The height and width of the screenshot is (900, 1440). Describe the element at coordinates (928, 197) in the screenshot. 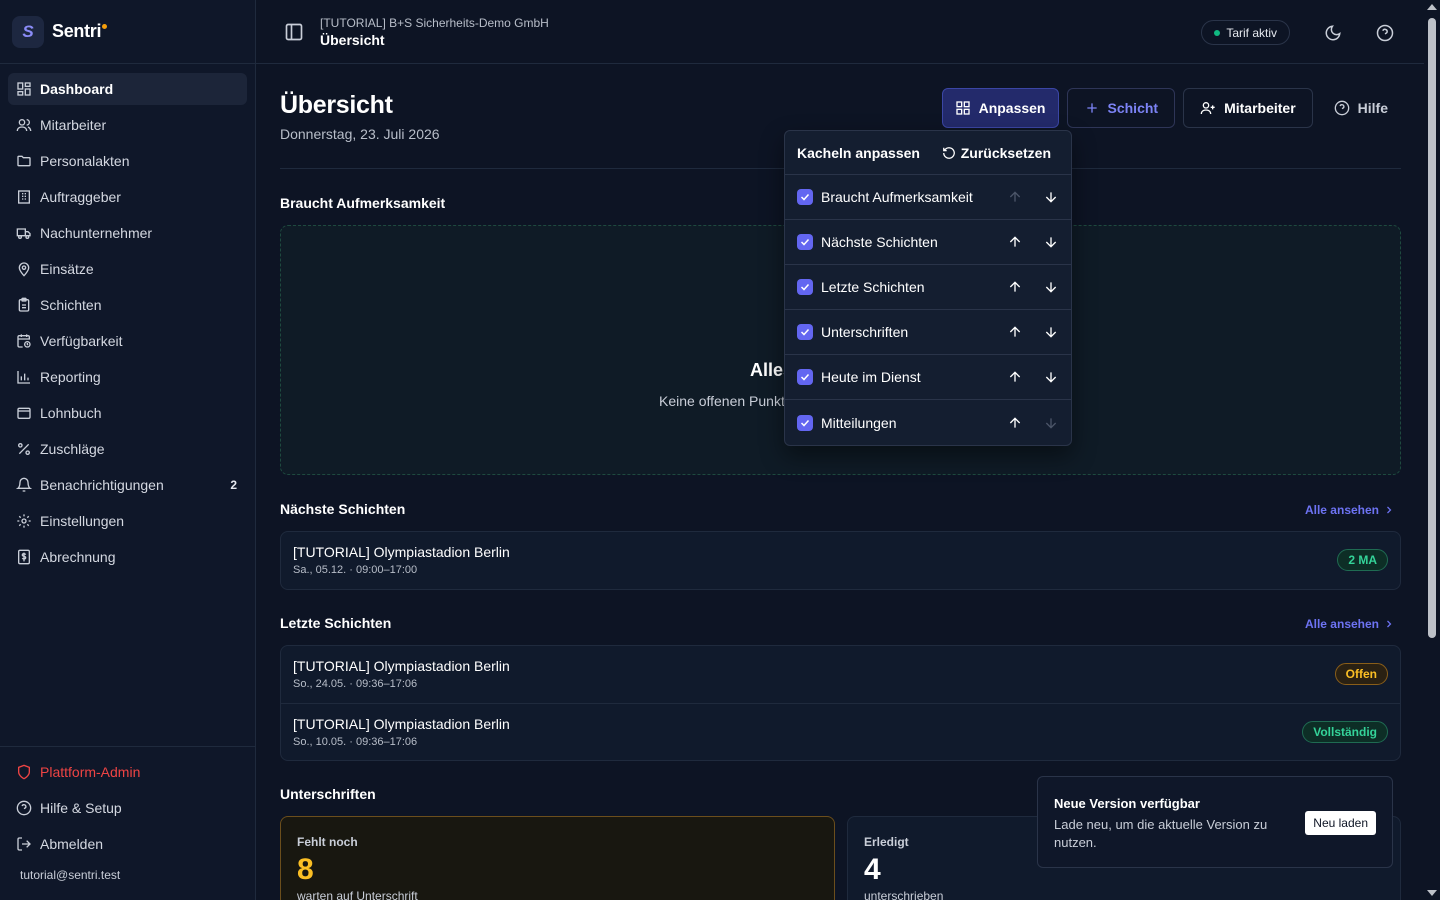

I see `tile-option-row: Braucht Aufmerksamkeit` at that location.